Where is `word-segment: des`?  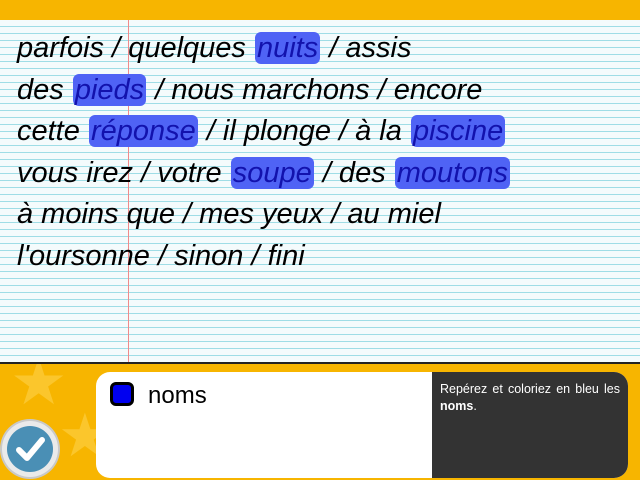
word-segment: des is located at coordinates (44, 90).